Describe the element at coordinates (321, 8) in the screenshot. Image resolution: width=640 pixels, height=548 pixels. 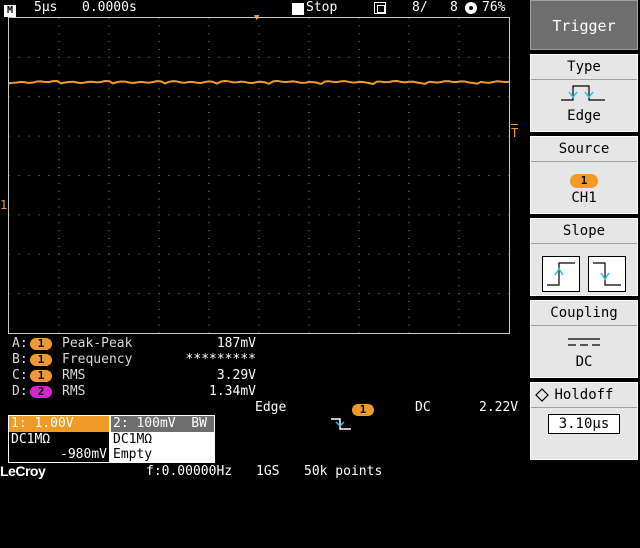
I see `run-status: Stop` at that location.